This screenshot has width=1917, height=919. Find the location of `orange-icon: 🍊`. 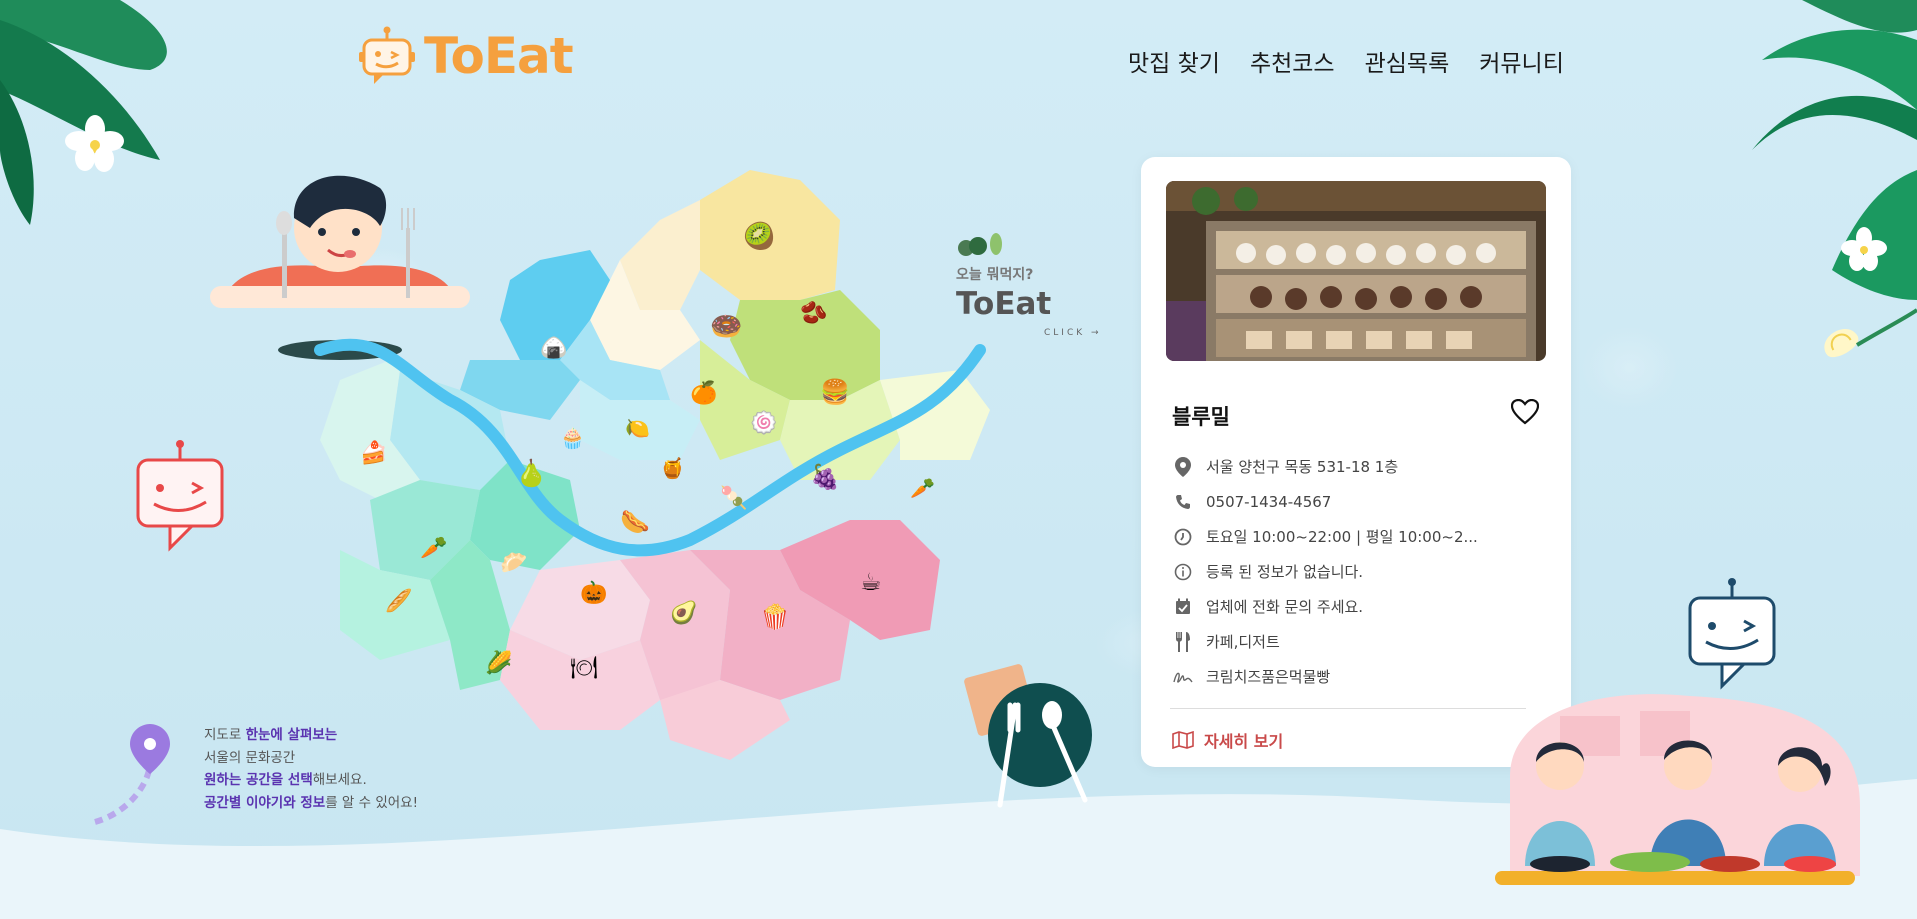

orange-icon: 🍊 is located at coordinates (704, 393).